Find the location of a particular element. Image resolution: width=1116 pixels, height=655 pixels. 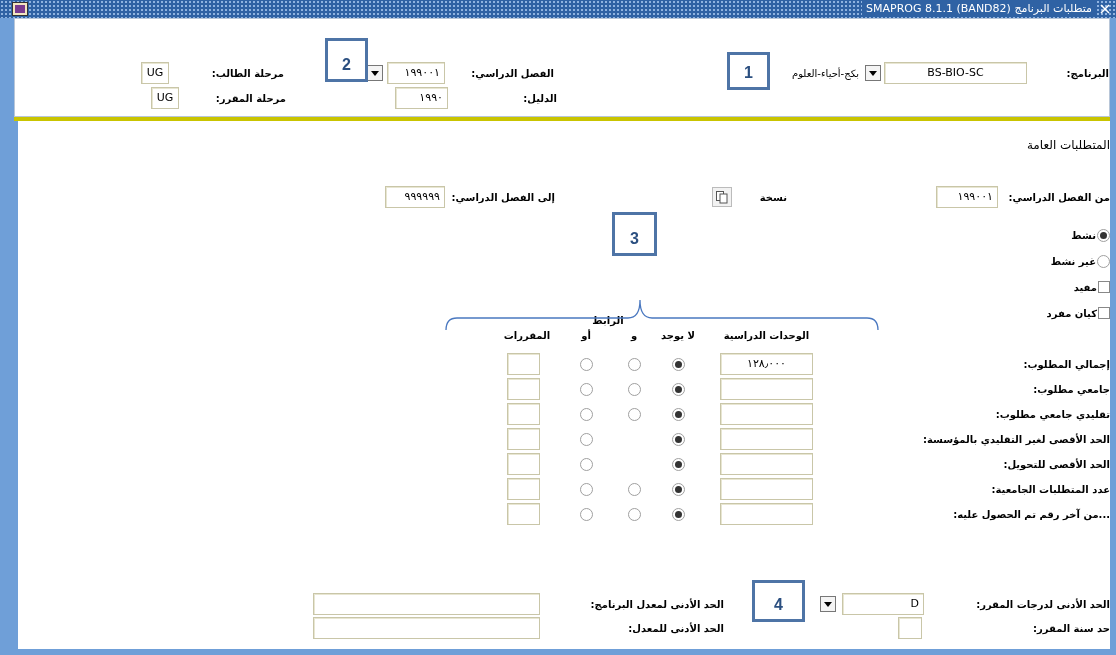

app-icon is located at coordinates (20, 9).